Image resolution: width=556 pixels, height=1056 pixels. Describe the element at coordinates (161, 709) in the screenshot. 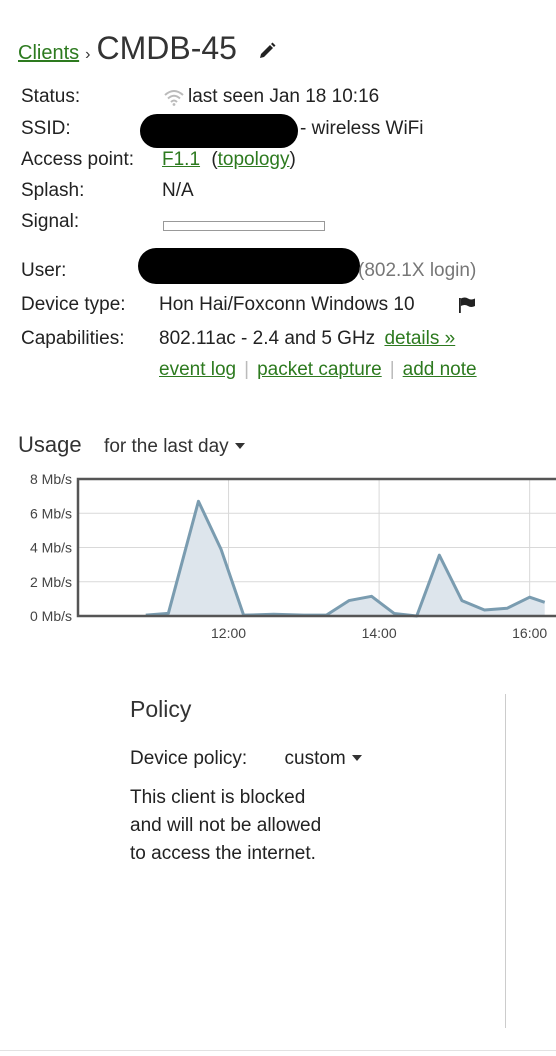

I see `policy-title: Policy` at that location.